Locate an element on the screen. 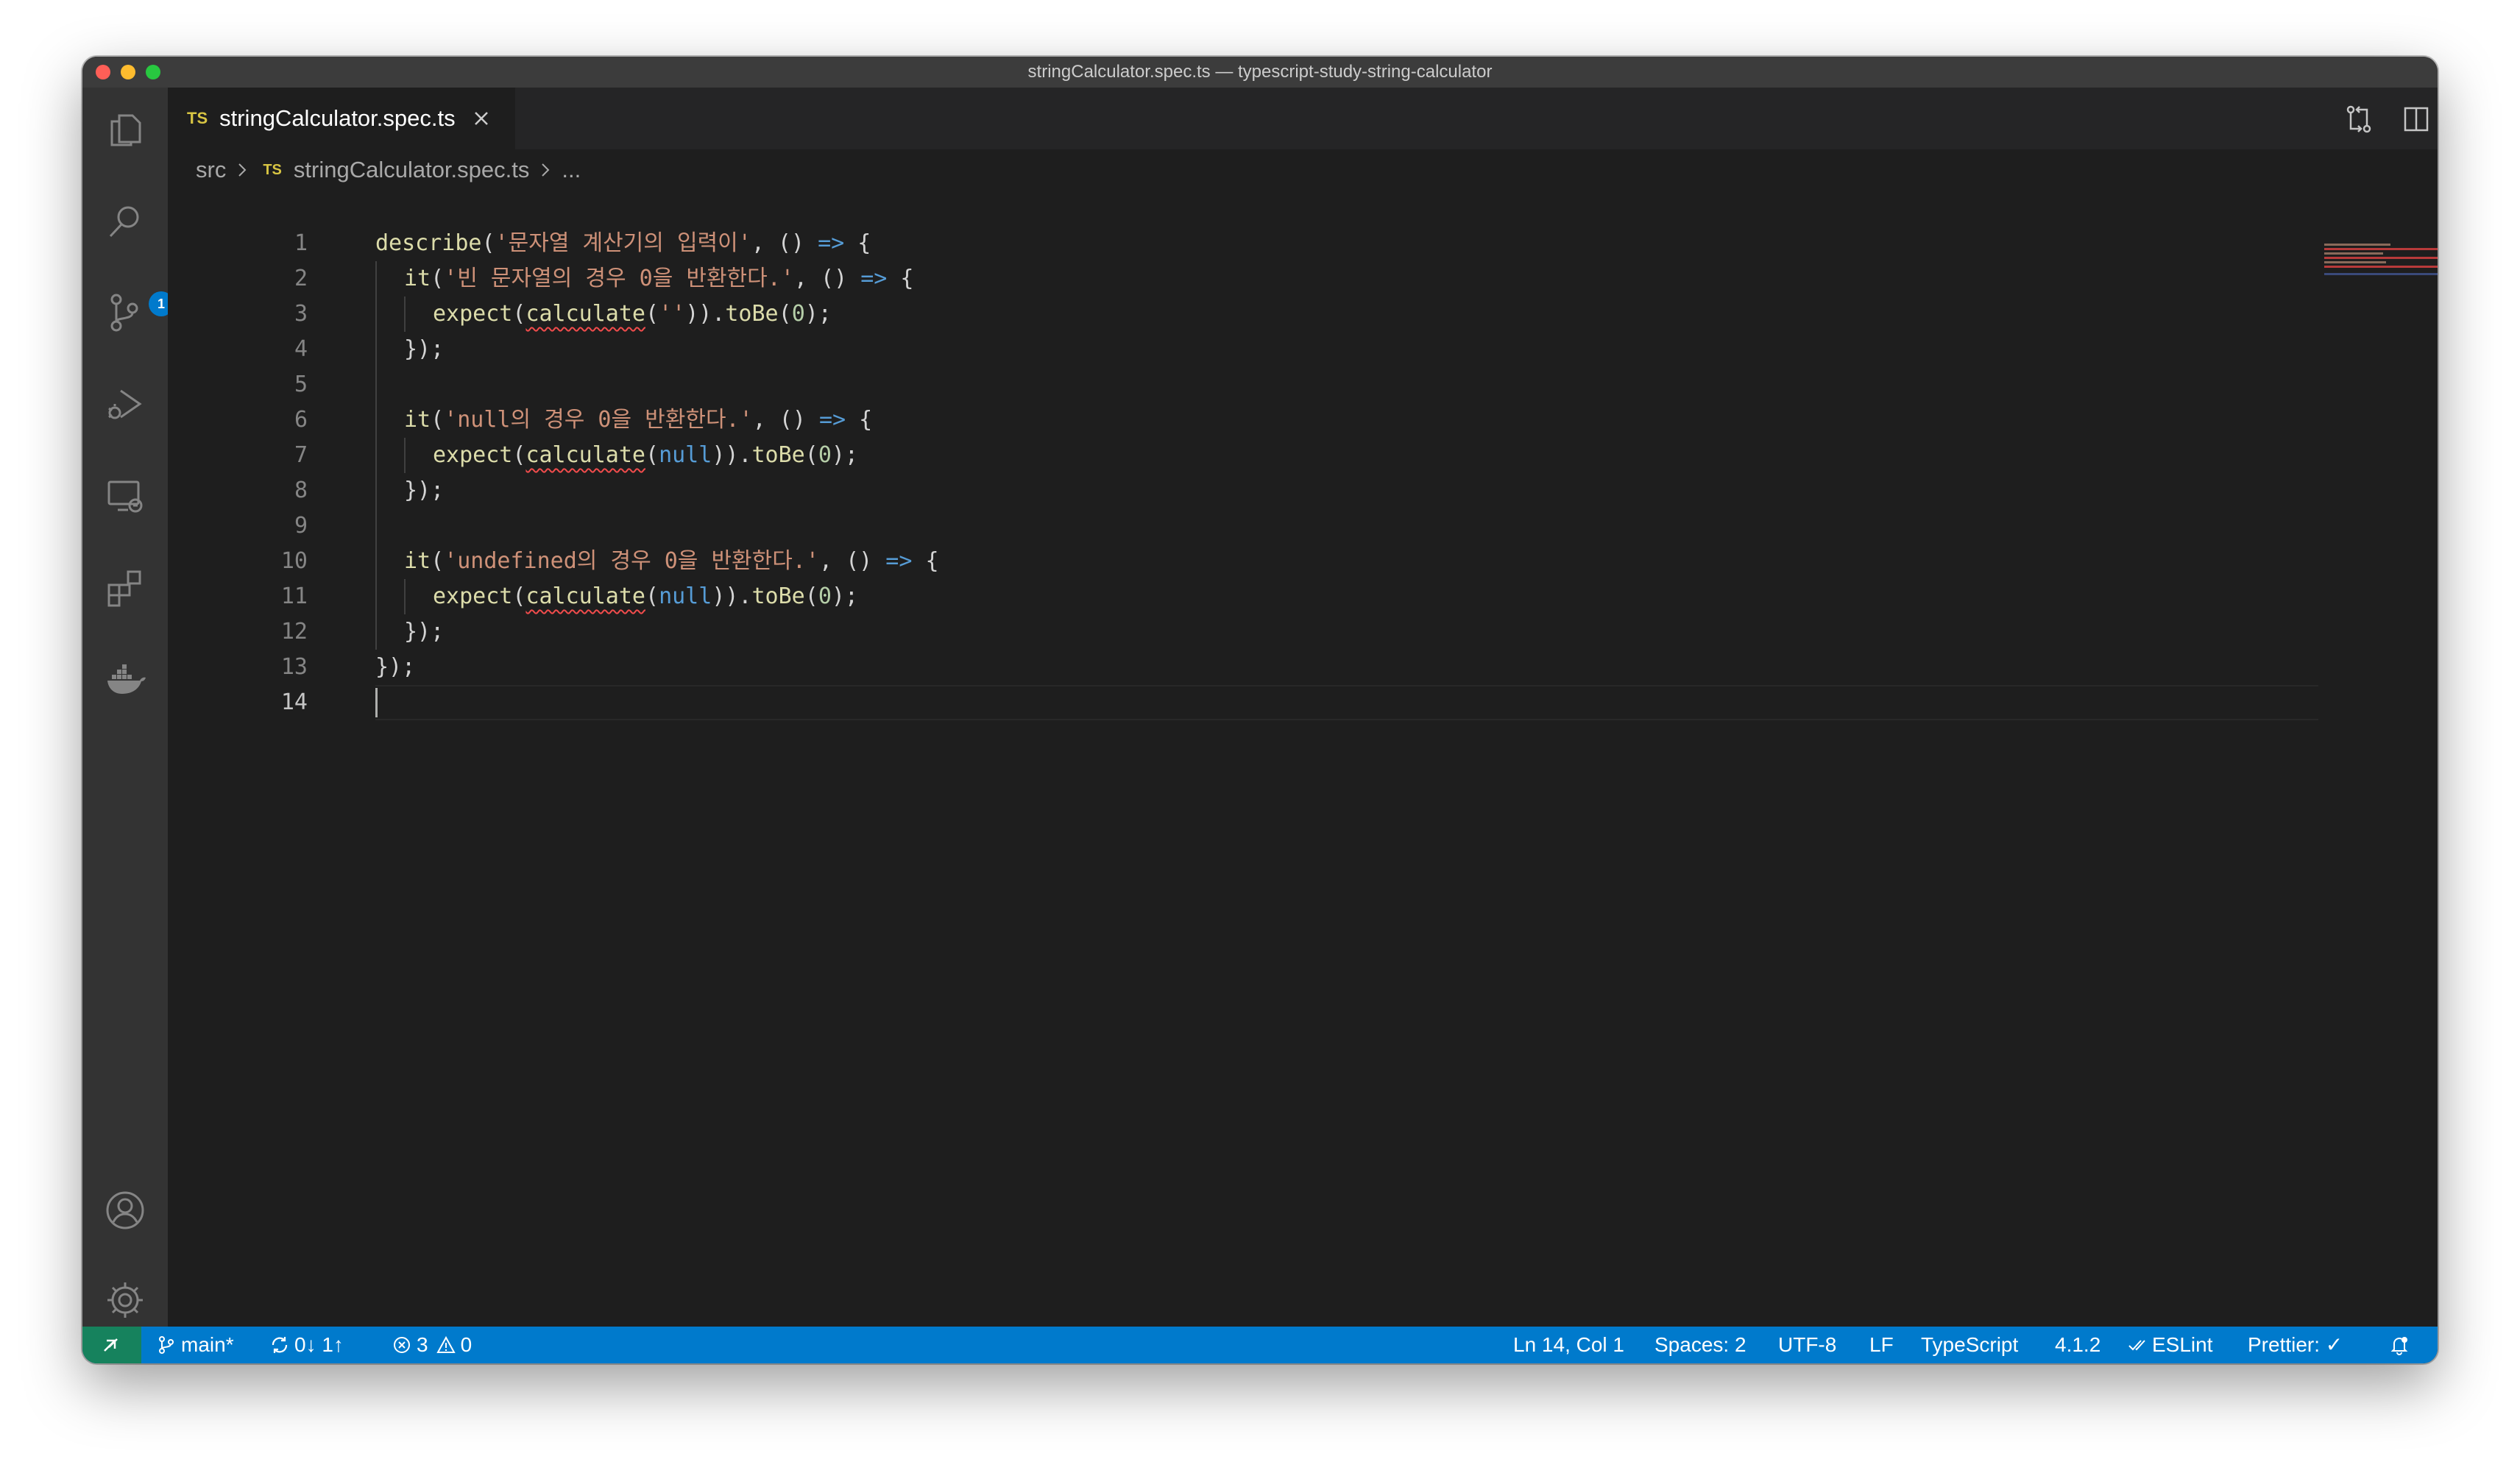 Image resolution: width=2520 pixels, height=1473 pixels. token-string: 'undefined의 경우 0을 반환한다.' is located at coordinates (631, 561).